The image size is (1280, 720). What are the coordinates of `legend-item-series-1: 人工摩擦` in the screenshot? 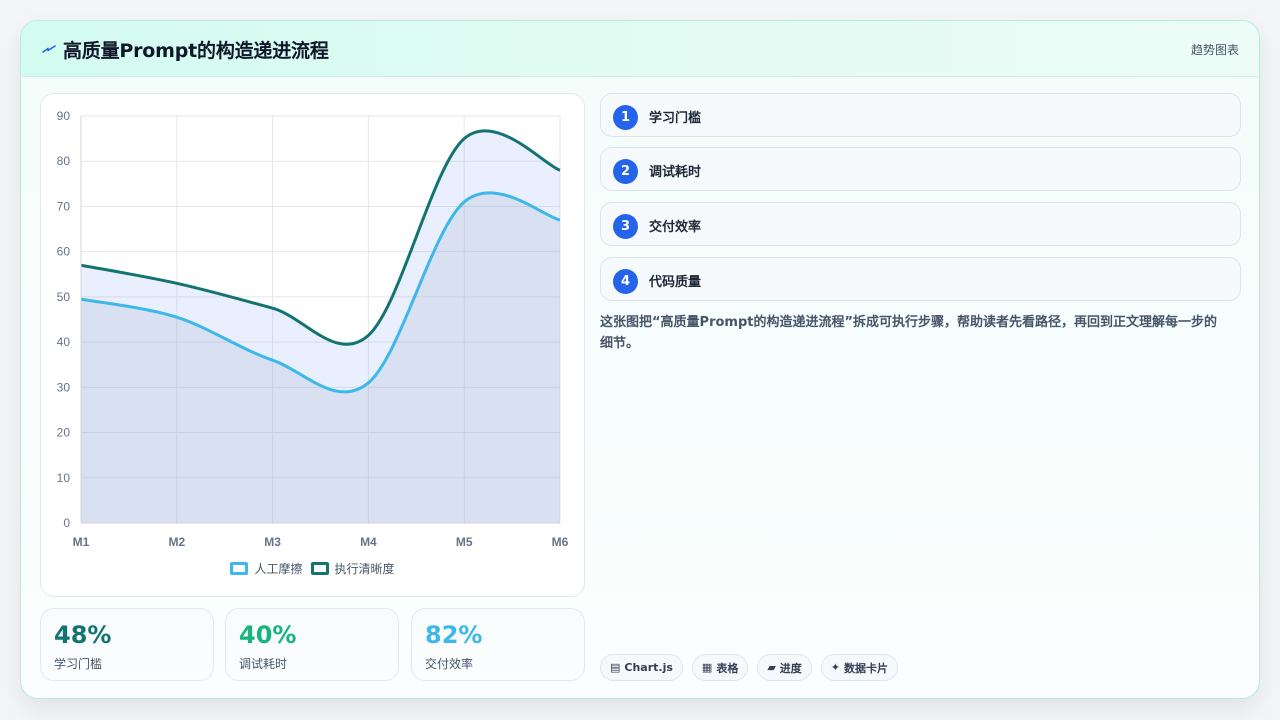 It's located at (266, 568).